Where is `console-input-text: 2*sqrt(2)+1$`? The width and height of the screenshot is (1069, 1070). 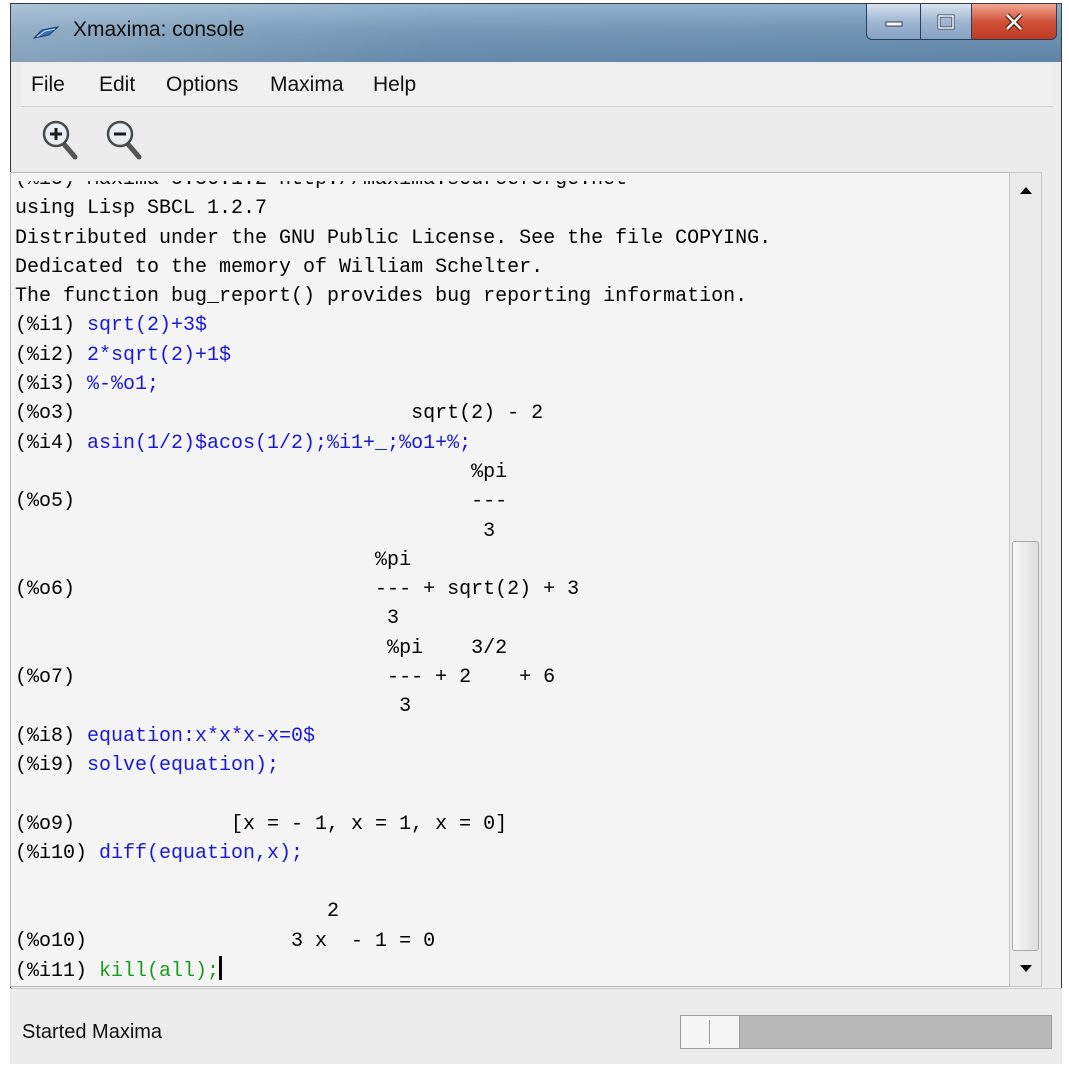 console-input-text: 2*sqrt(2)+1$ is located at coordinates (159, 355).